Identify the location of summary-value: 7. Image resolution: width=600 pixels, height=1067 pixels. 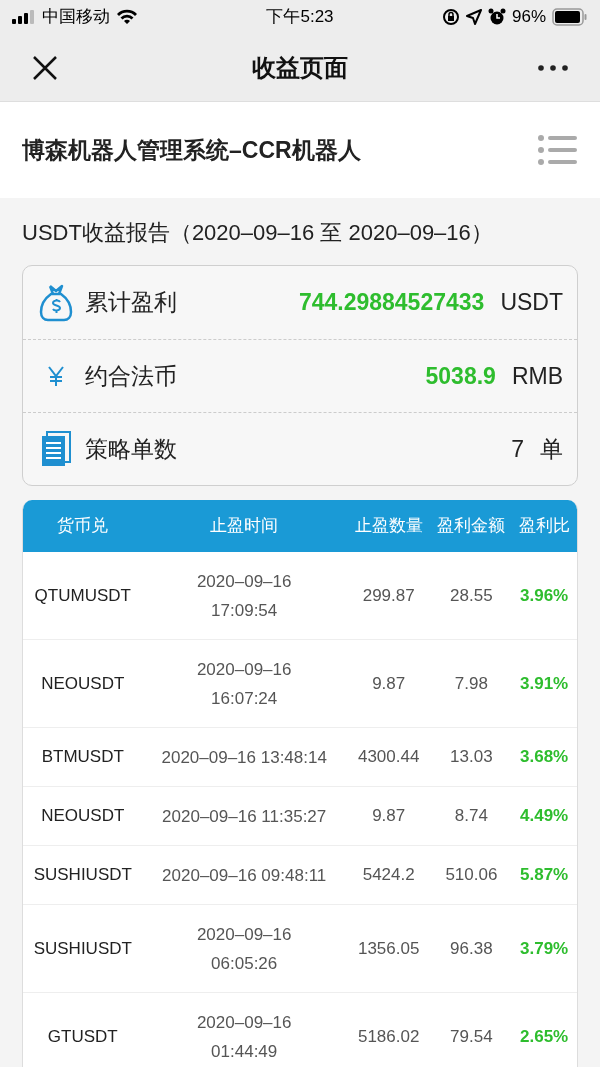
(517, 449).